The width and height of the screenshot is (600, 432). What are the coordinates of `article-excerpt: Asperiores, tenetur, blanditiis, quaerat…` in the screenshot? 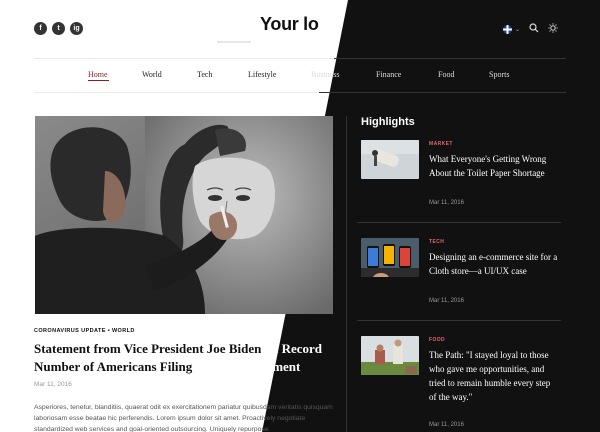 It's located at (183, 418).